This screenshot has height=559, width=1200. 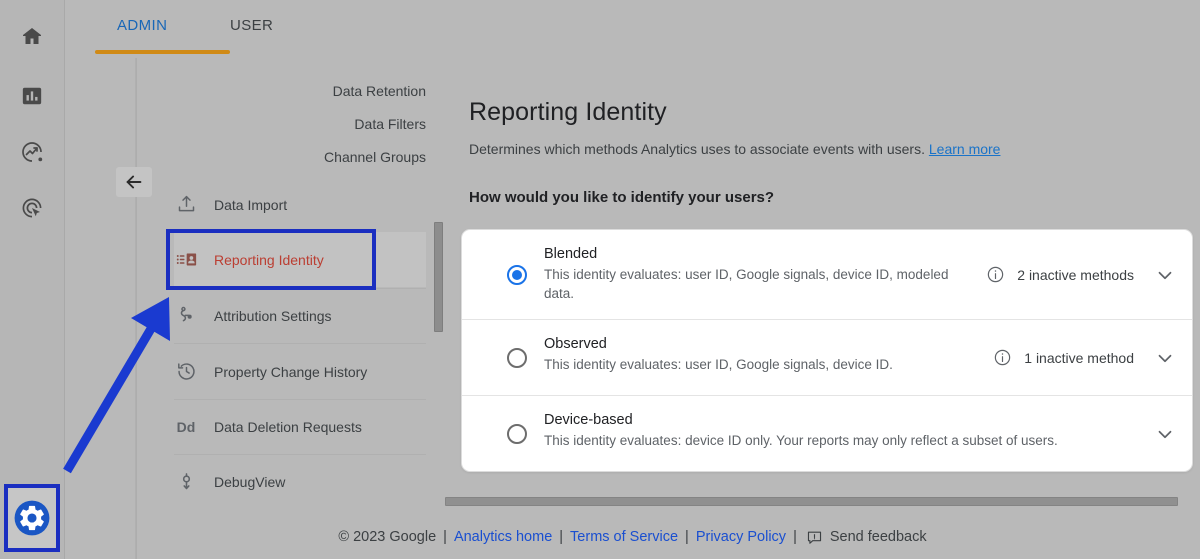 What do you see at coordinates (571, 254) in the screenshot?
I see `option-title: Blended` at bounding box center [571, 254].